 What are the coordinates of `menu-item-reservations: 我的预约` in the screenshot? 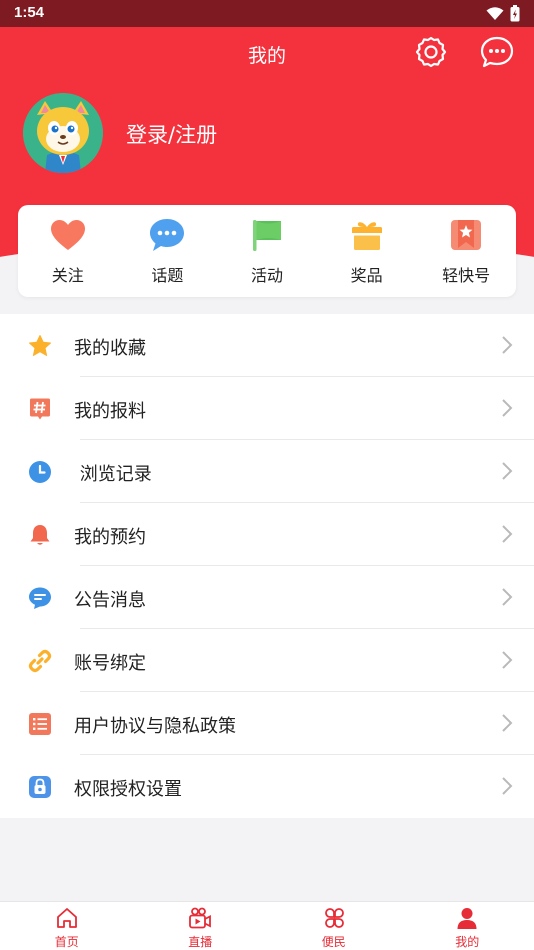 It's located at (267, 534).